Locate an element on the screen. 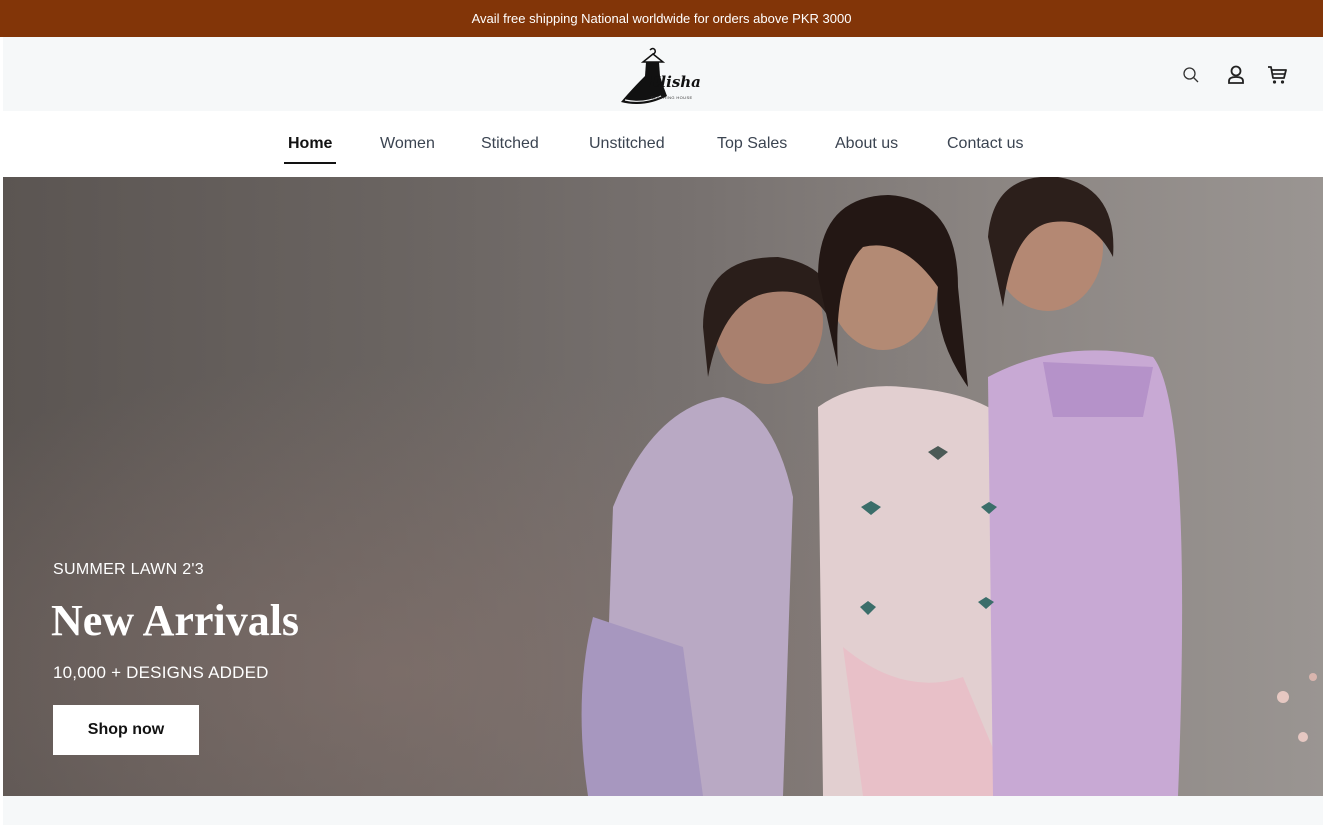  nav-label: Contact us is located at coordinates (985, 143).